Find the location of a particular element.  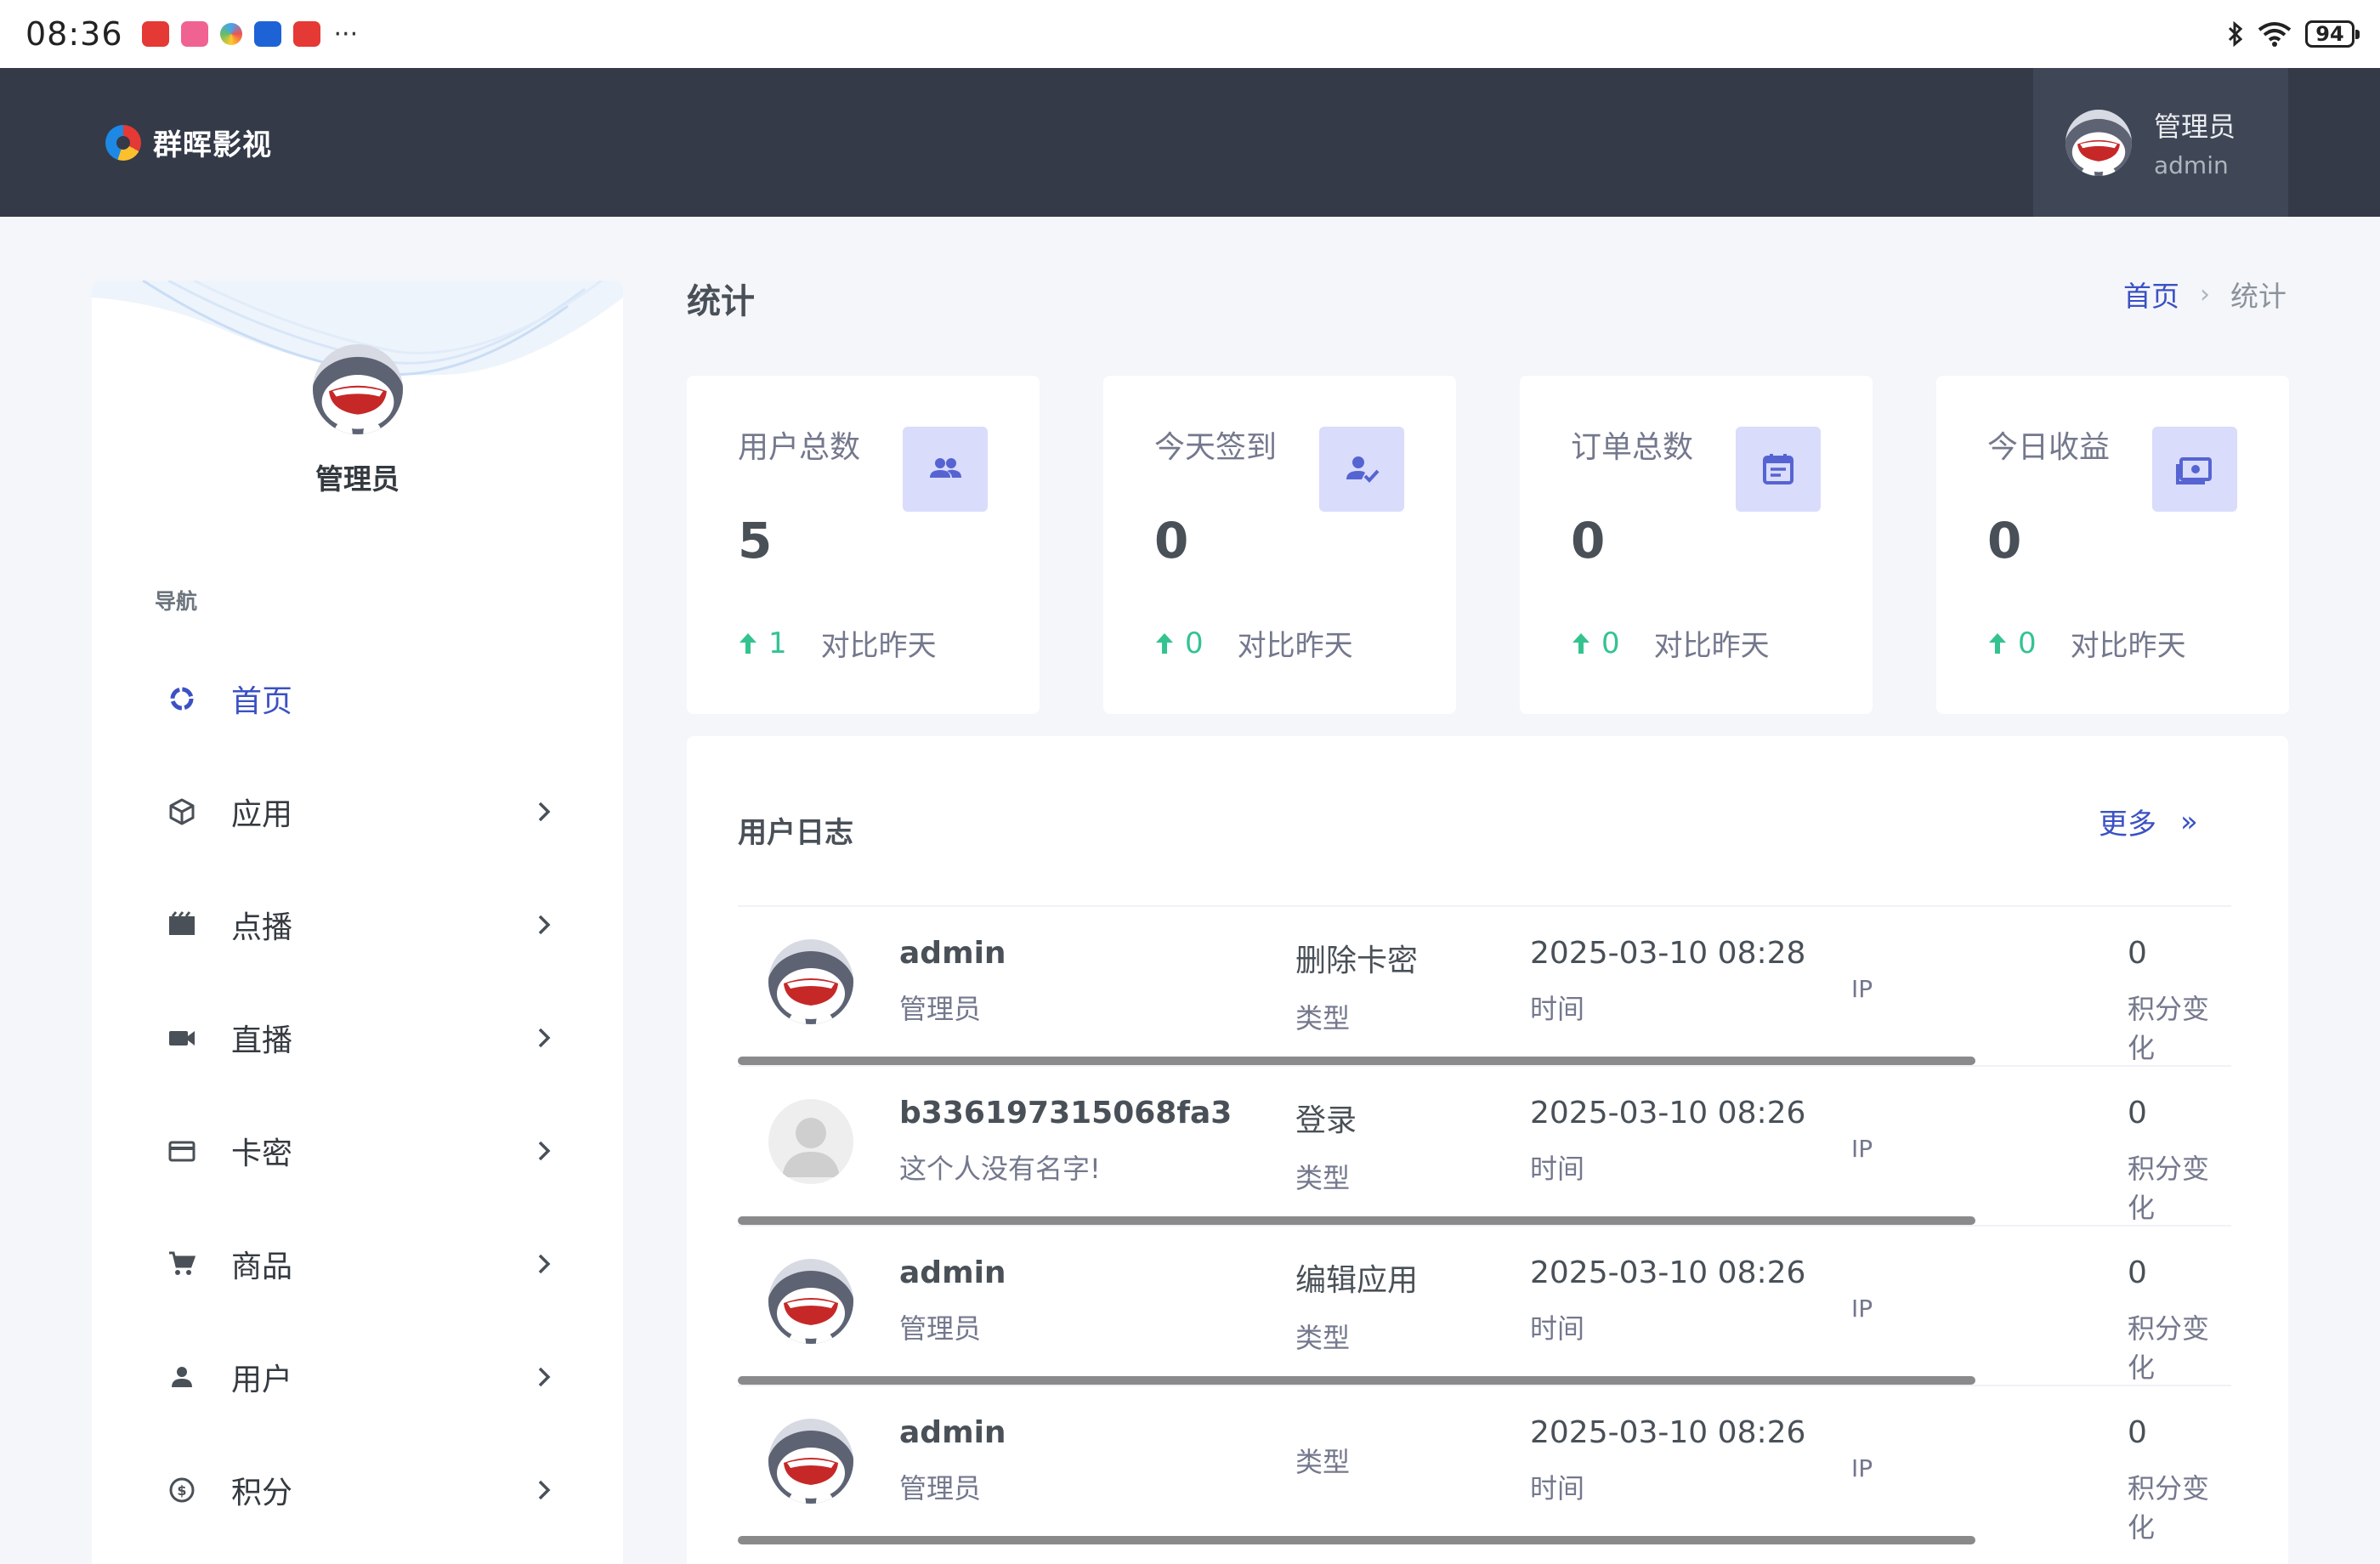

sidebar-item-label: 应用 is located at coordinates (262, 814).